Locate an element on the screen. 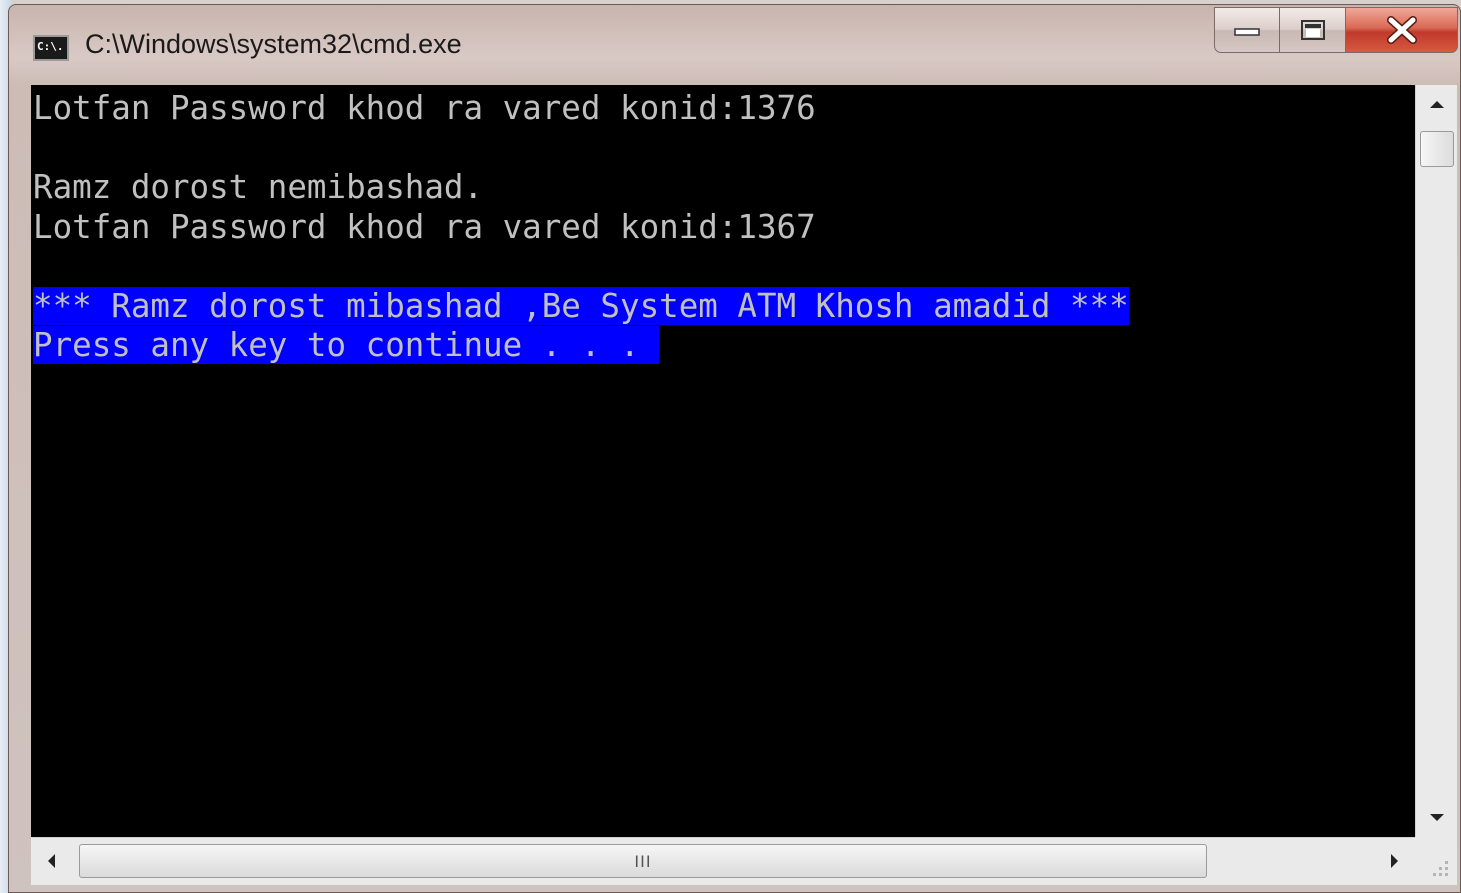 Image resolution: width=1461 pixels, height=893 pixels. chevron-left-icon is located at coordinates (51, 861).